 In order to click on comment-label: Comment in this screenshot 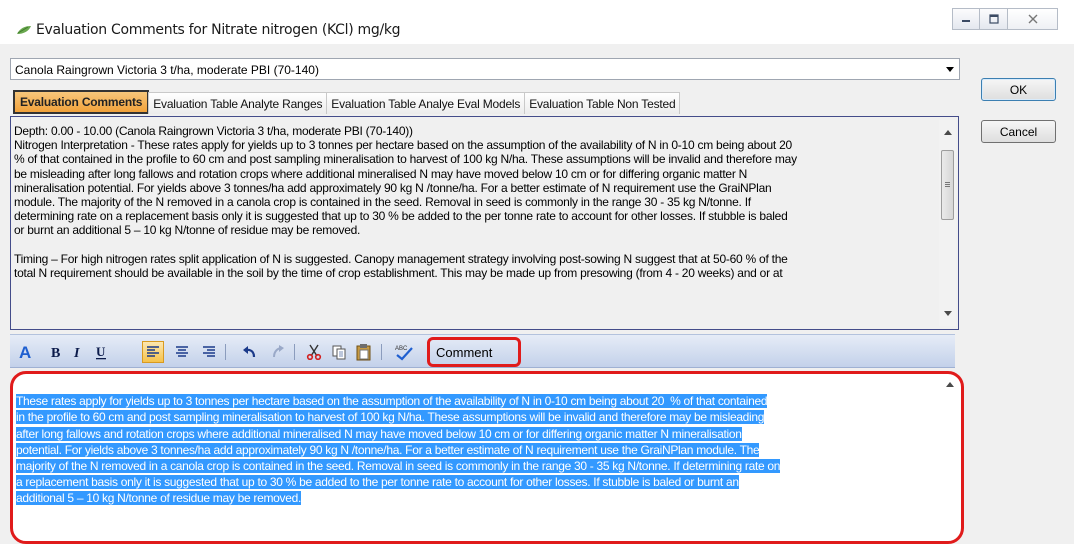, I will do `click(474, 352)`.